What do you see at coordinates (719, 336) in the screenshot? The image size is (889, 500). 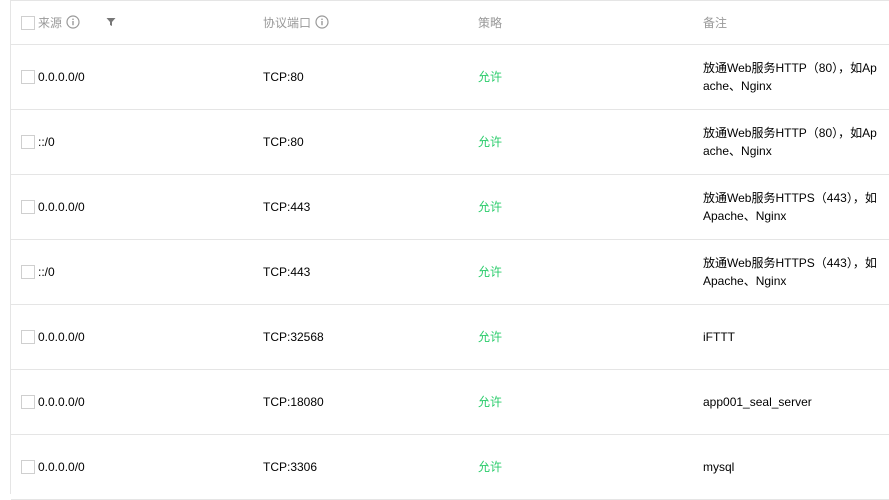 I see `note-value: iFTTT` at bounding box center [719, 336].